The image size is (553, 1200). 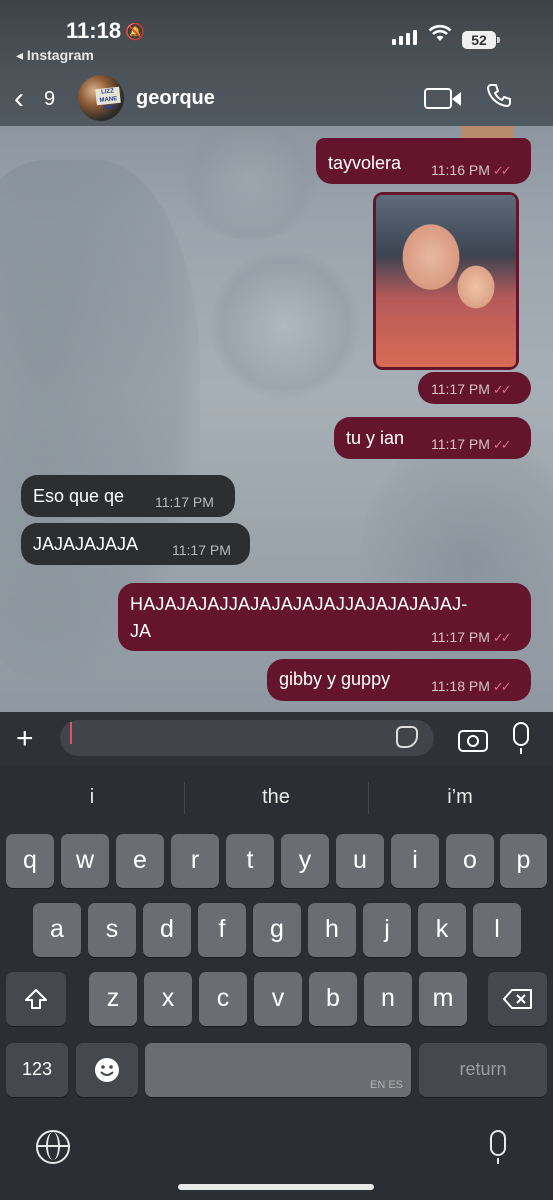 I want to click on key-d: d, so click(x=167, y=930).